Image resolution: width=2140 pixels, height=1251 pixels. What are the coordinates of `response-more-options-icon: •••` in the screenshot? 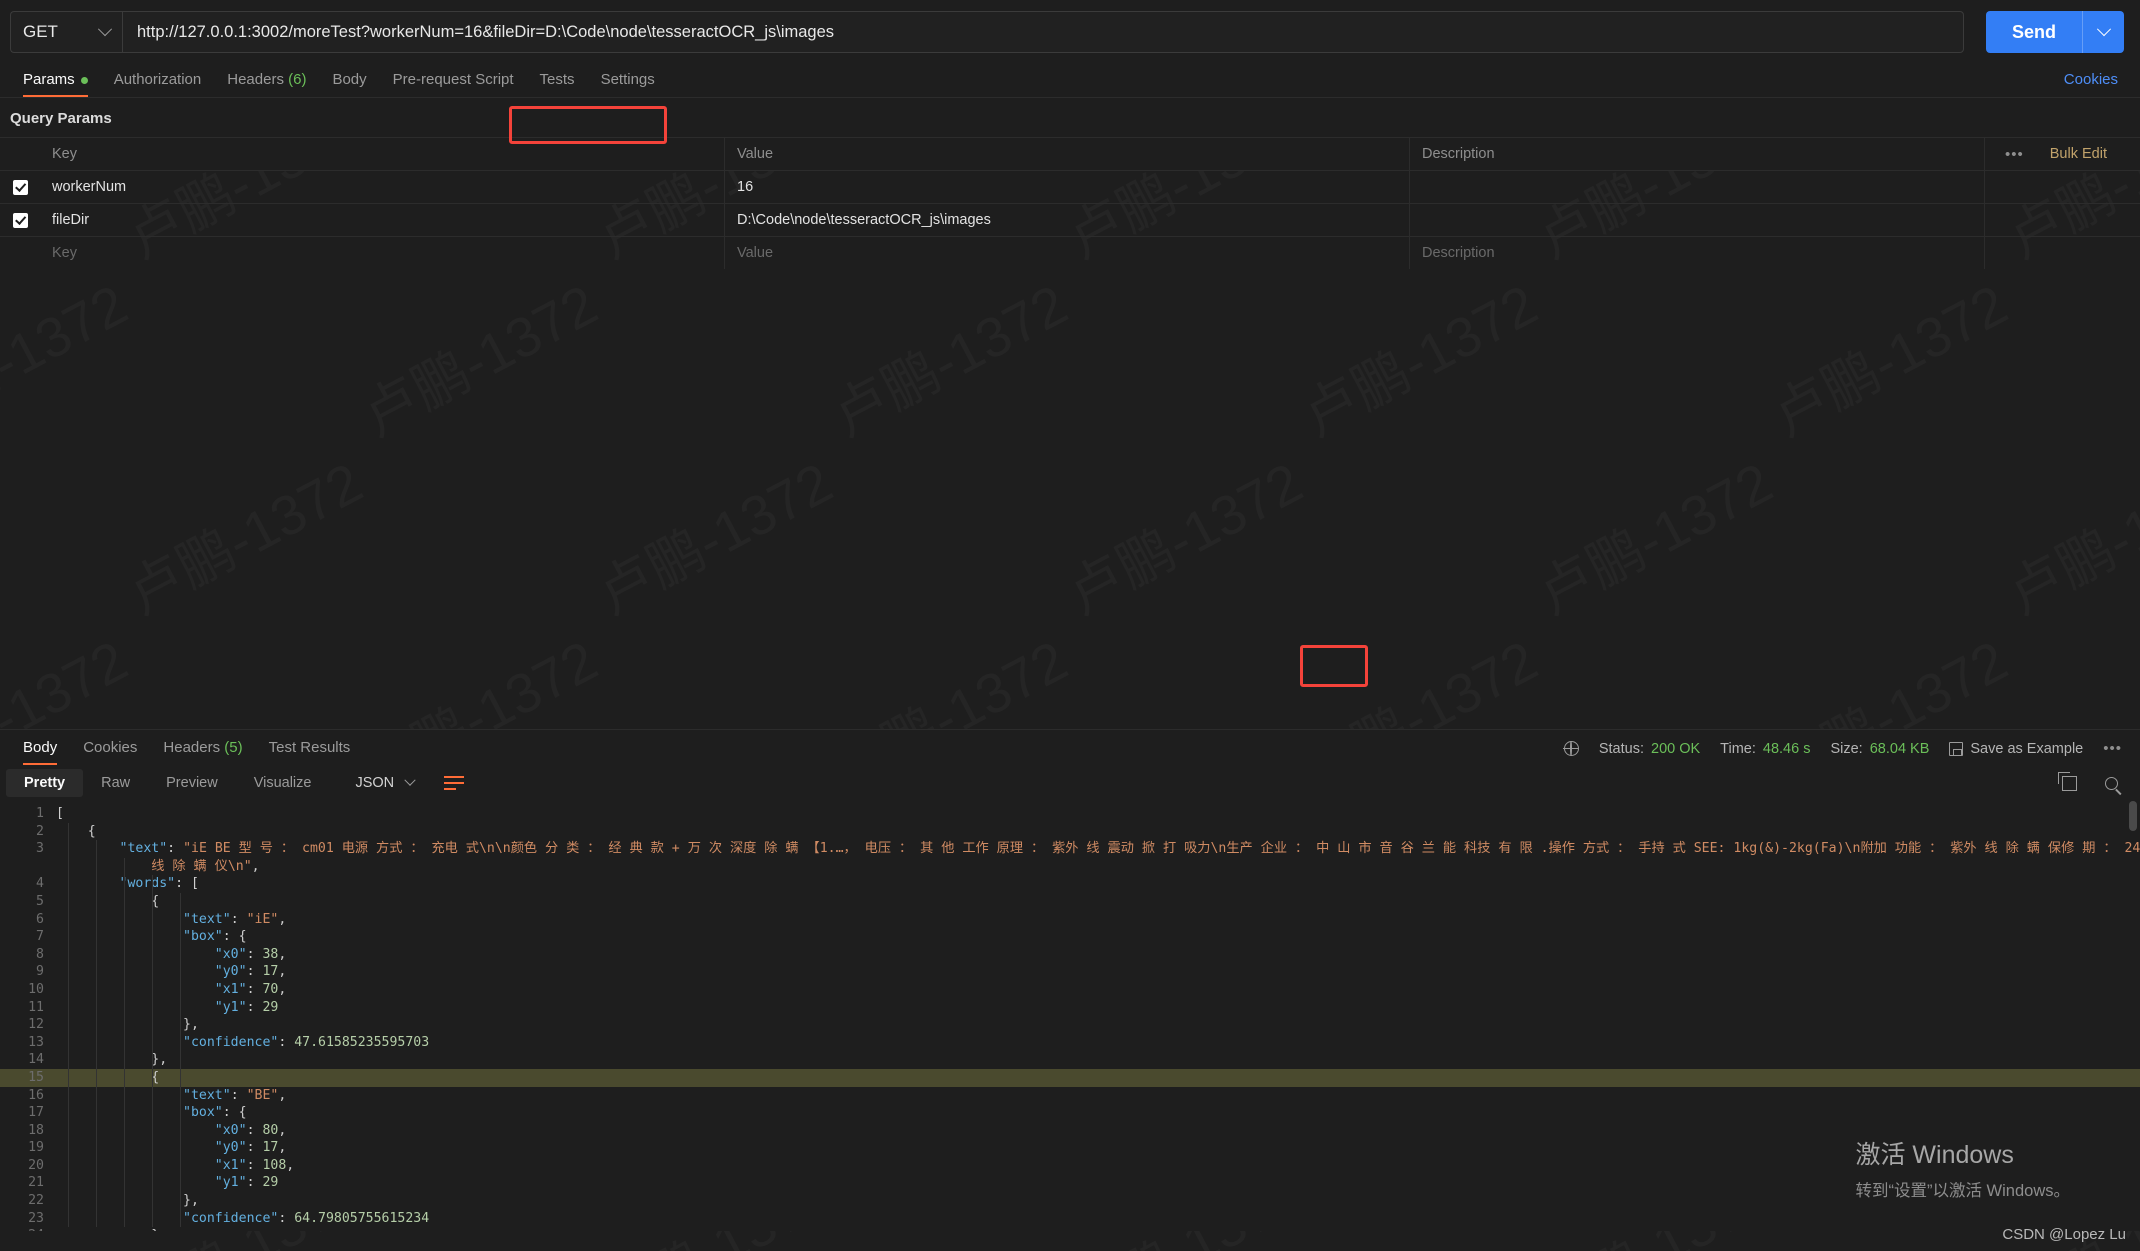 It's located at (2112, 748).